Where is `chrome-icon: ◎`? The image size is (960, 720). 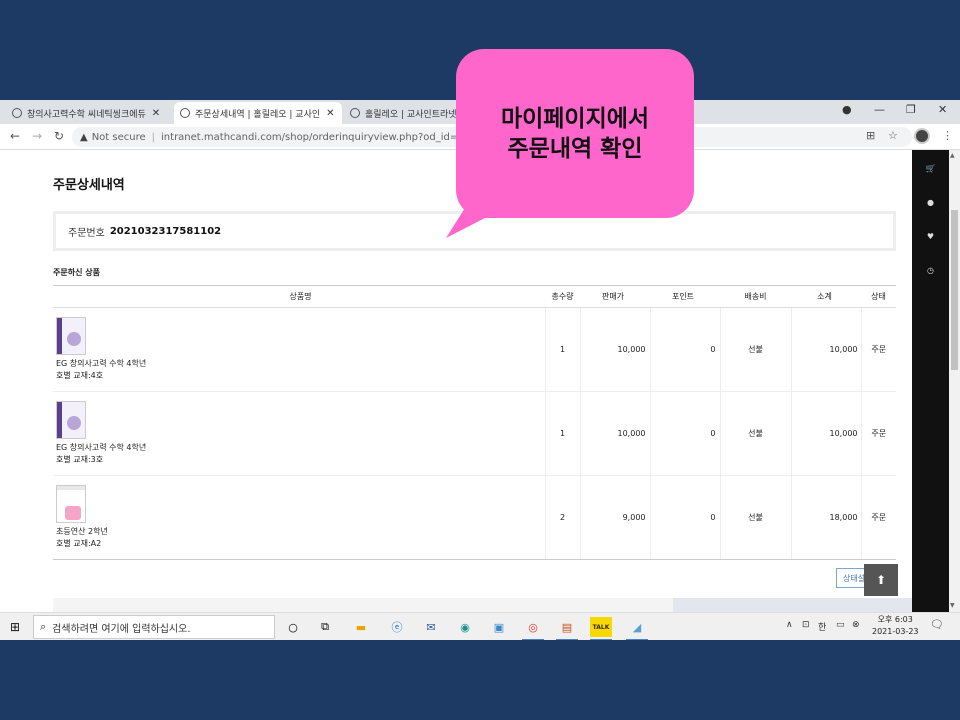
chrome-icon: ◎ is located at coordinates (533, 628).